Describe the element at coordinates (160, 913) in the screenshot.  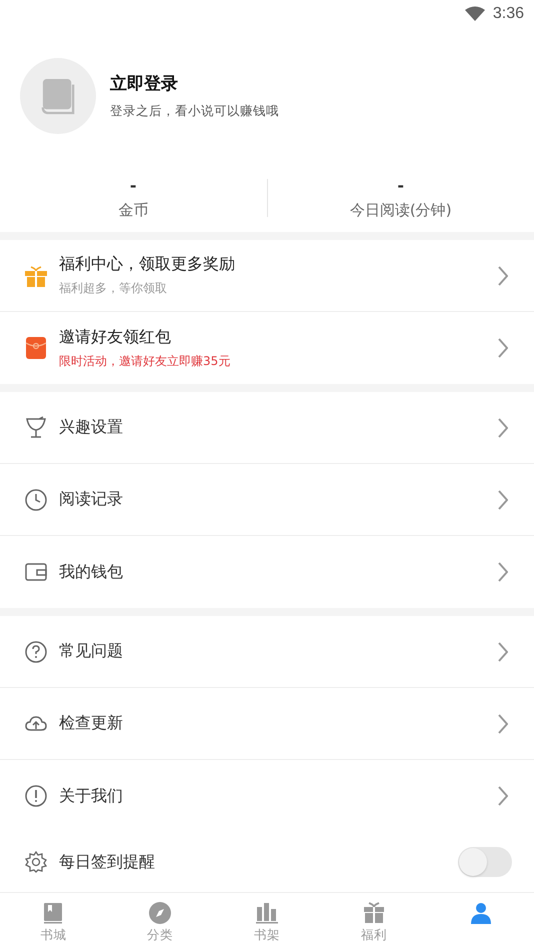
I see `compass-icon` at that location.